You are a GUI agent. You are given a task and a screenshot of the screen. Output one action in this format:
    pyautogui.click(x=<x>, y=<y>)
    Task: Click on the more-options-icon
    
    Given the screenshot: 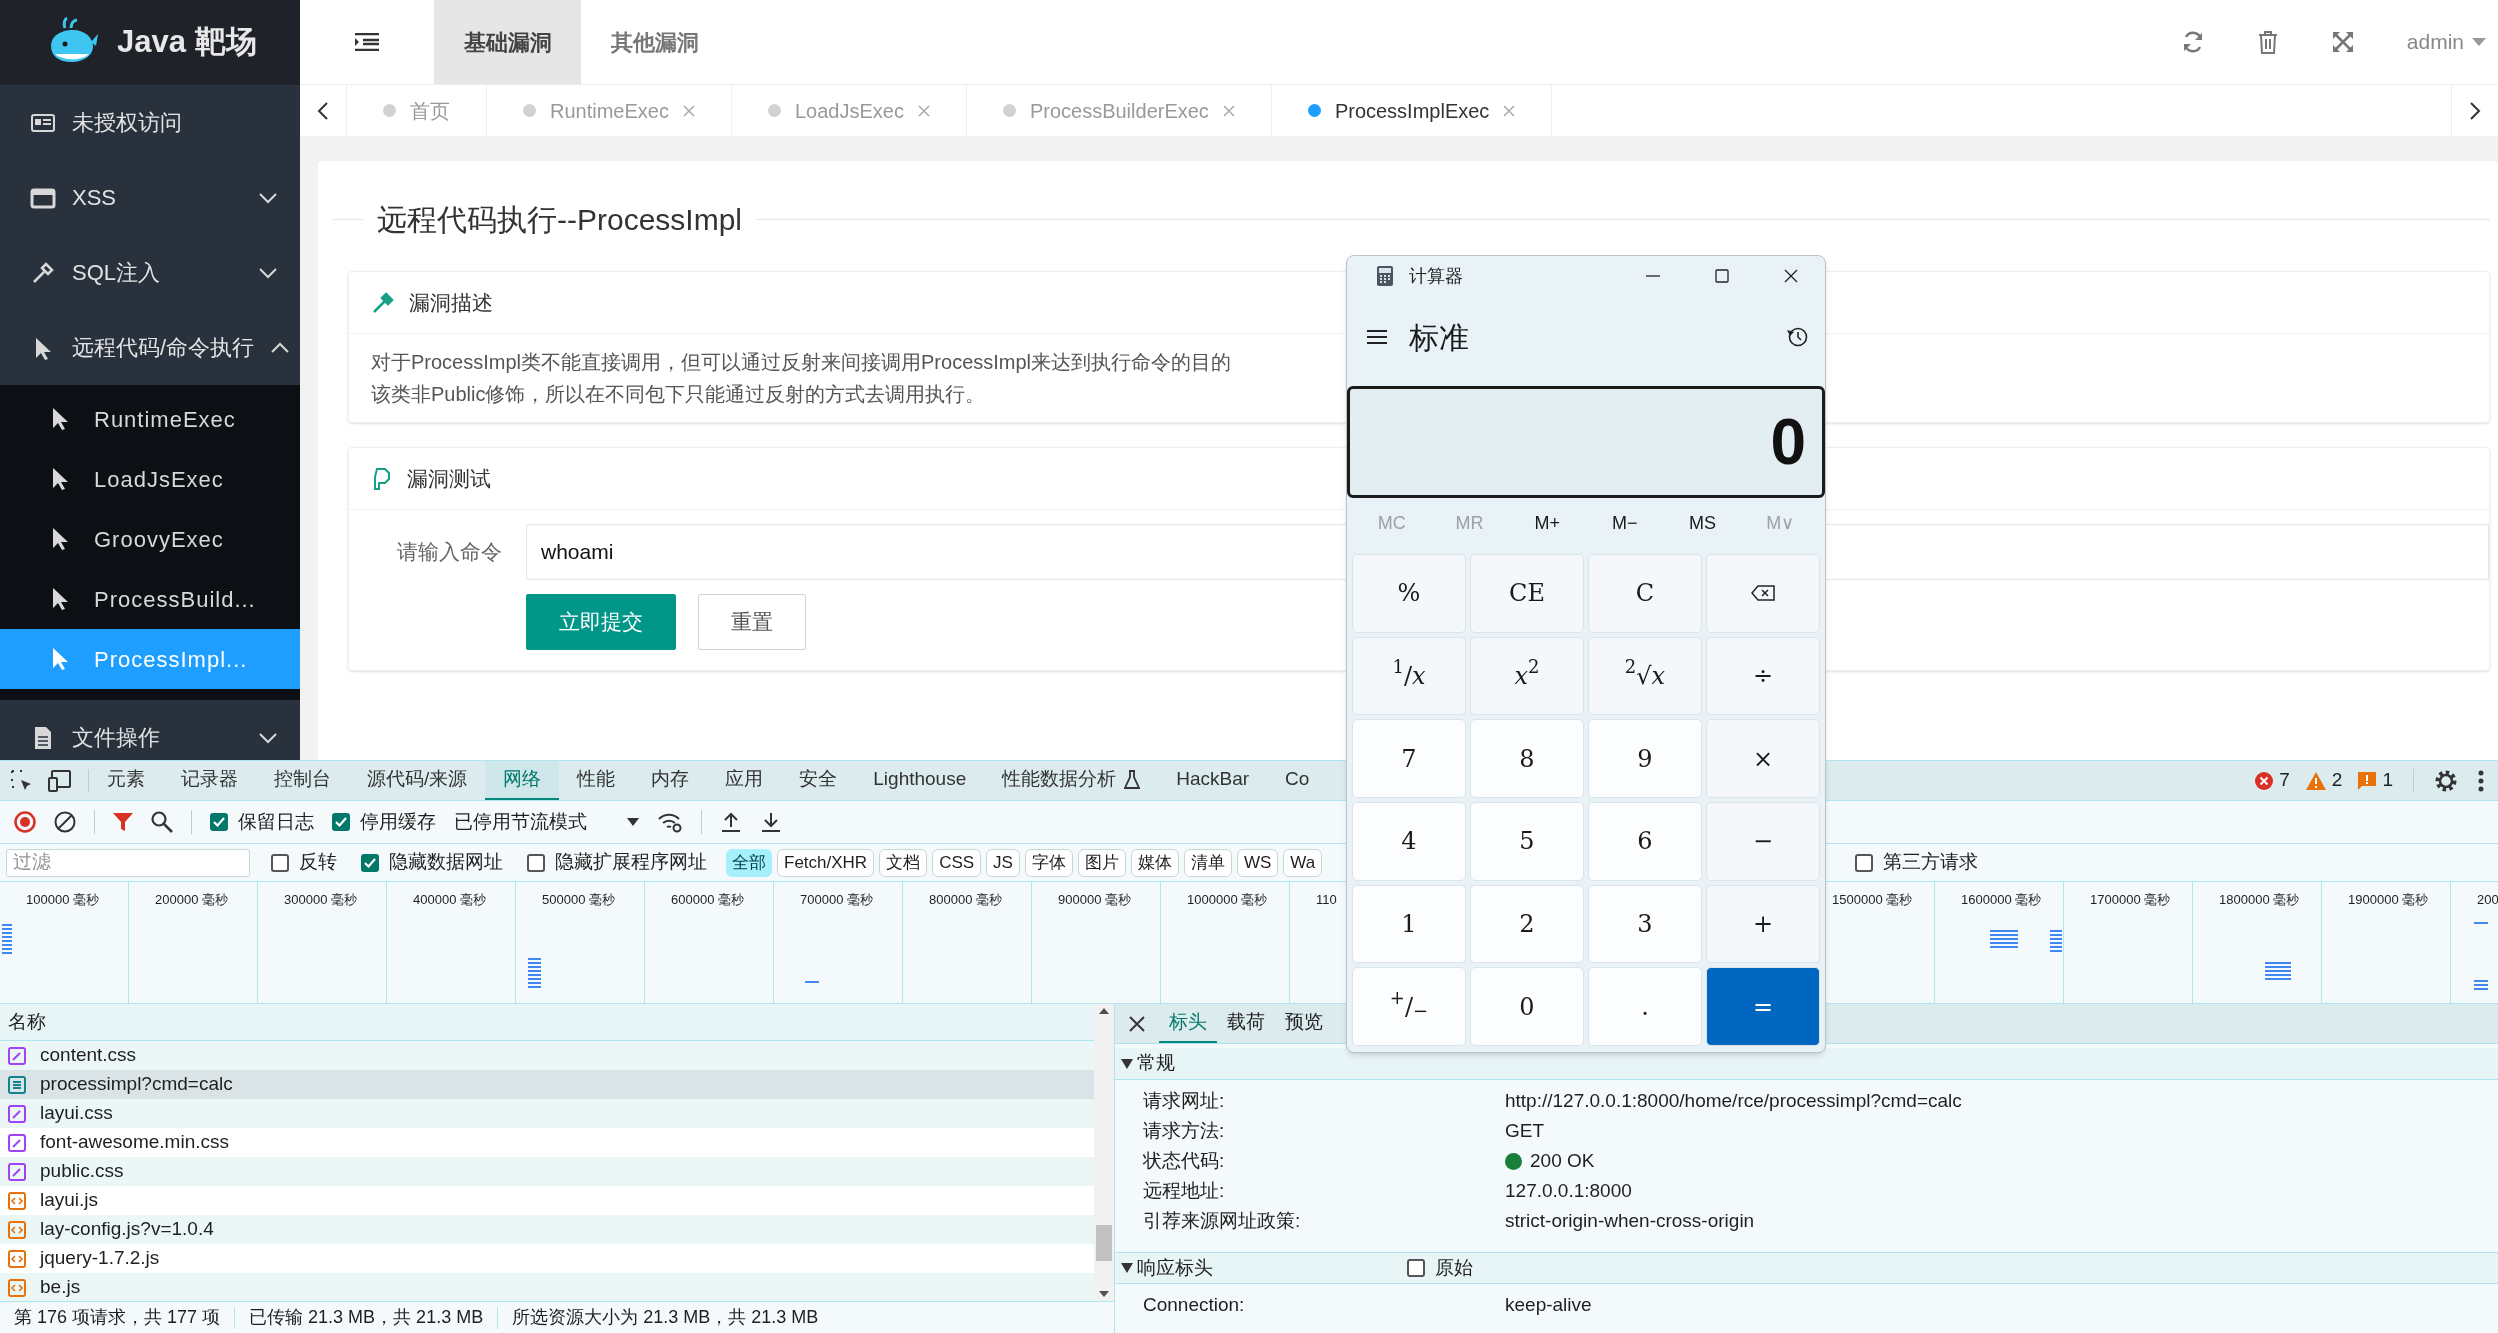 What is the action you would take?
    pyautogui.click(x=2481, y=780)
    